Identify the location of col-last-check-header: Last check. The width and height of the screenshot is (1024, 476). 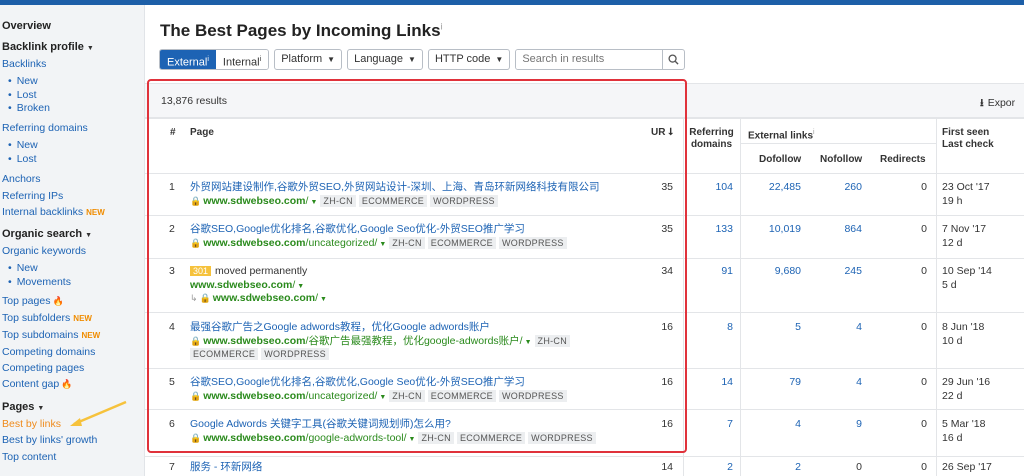
(968, 145).